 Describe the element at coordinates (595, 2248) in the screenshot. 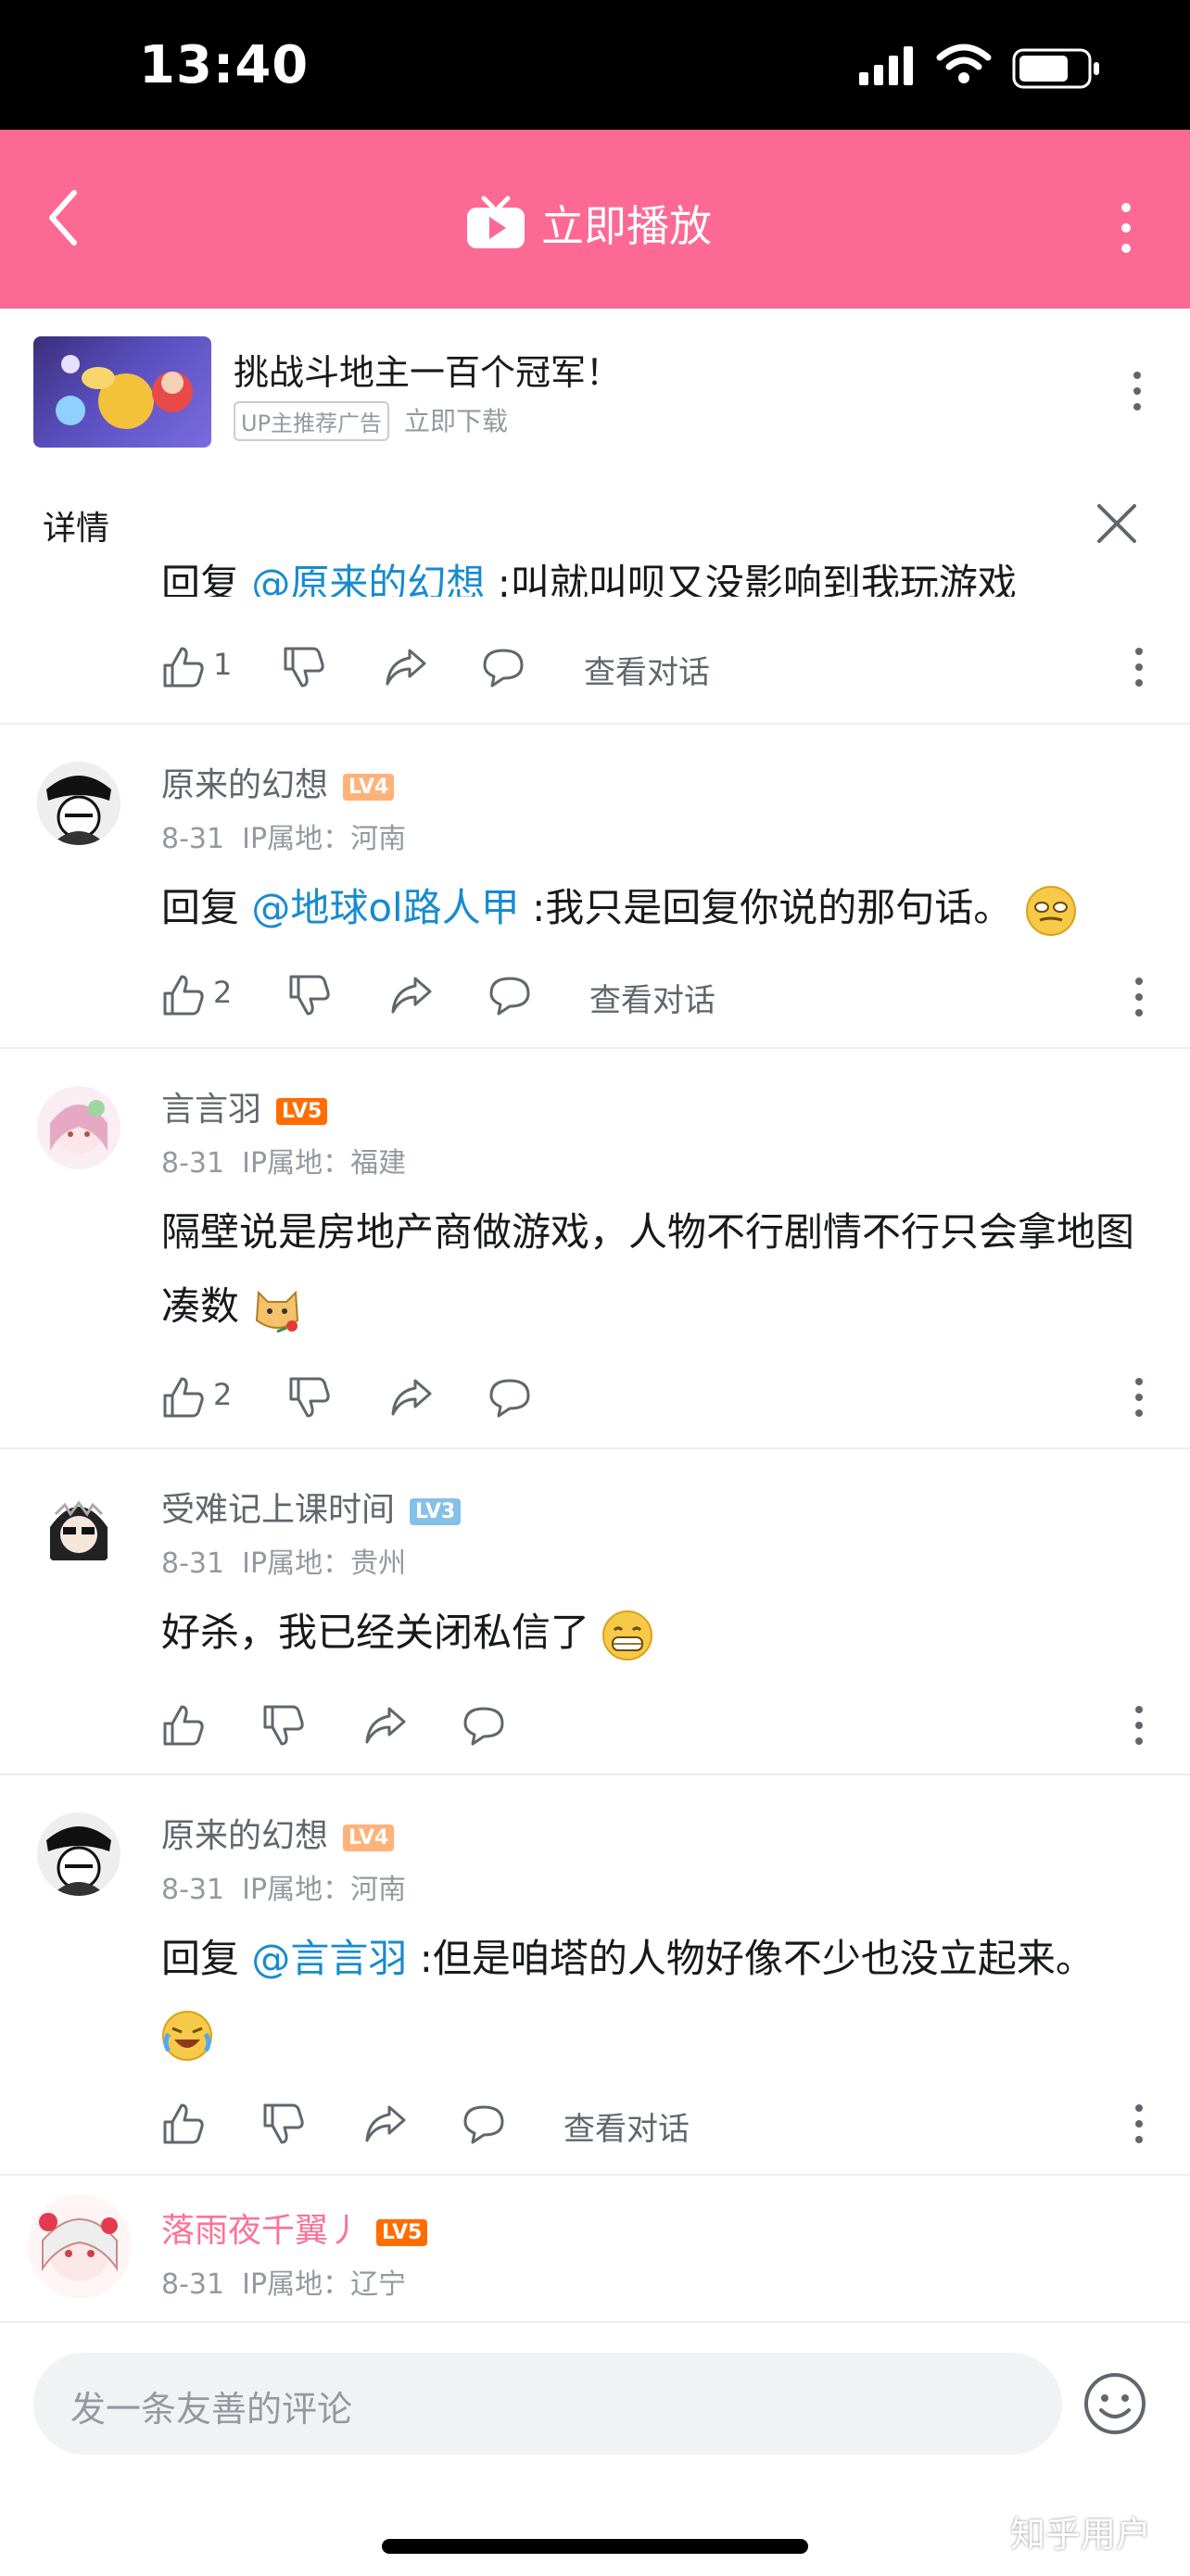

I see `comment-item: 落雨夜千翼丿 LV5 8-31 IP属地：辽宁` at that location.